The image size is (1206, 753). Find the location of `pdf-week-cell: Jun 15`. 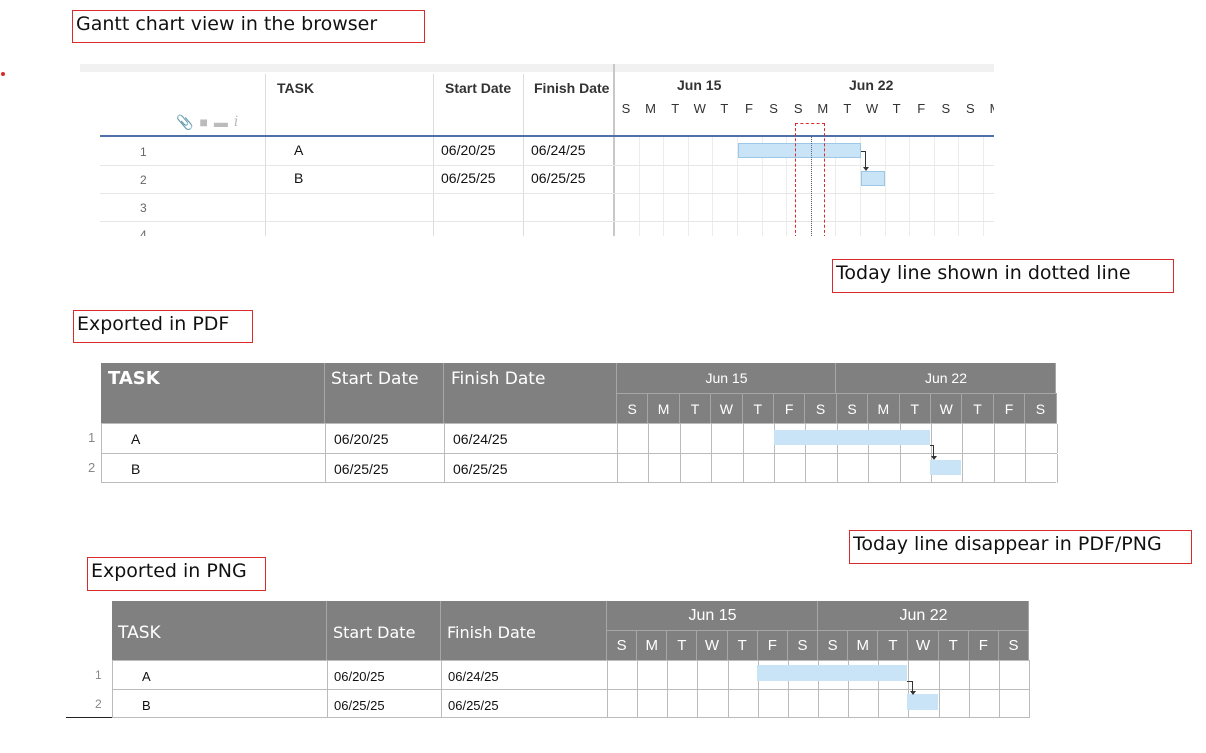

pdf-week-cell: Jun 15 is located at coordinates (726, 378).